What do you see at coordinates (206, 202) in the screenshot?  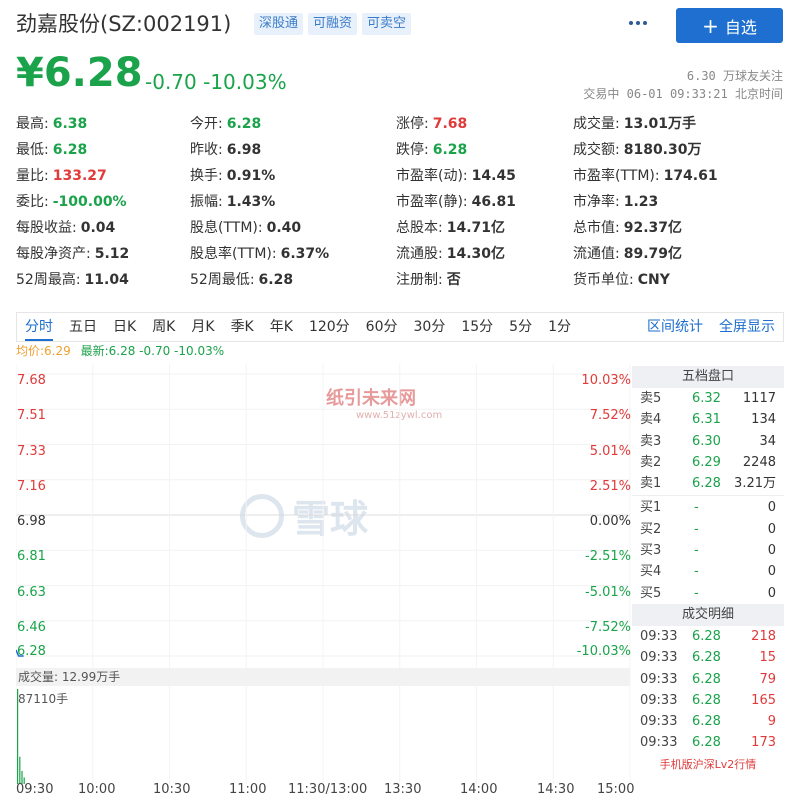 I see `quote-label: 振幅:` at bounding box center [206, 202].